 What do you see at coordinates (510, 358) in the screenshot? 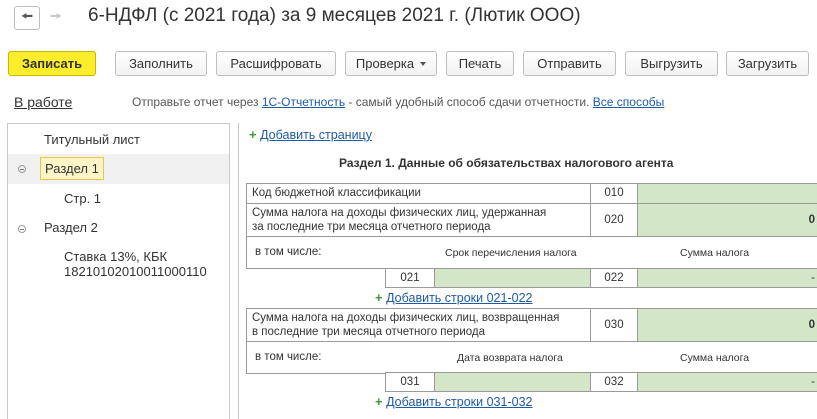
I see `col-return-date: Дата возврата налога` at bounding box center [510, 358].